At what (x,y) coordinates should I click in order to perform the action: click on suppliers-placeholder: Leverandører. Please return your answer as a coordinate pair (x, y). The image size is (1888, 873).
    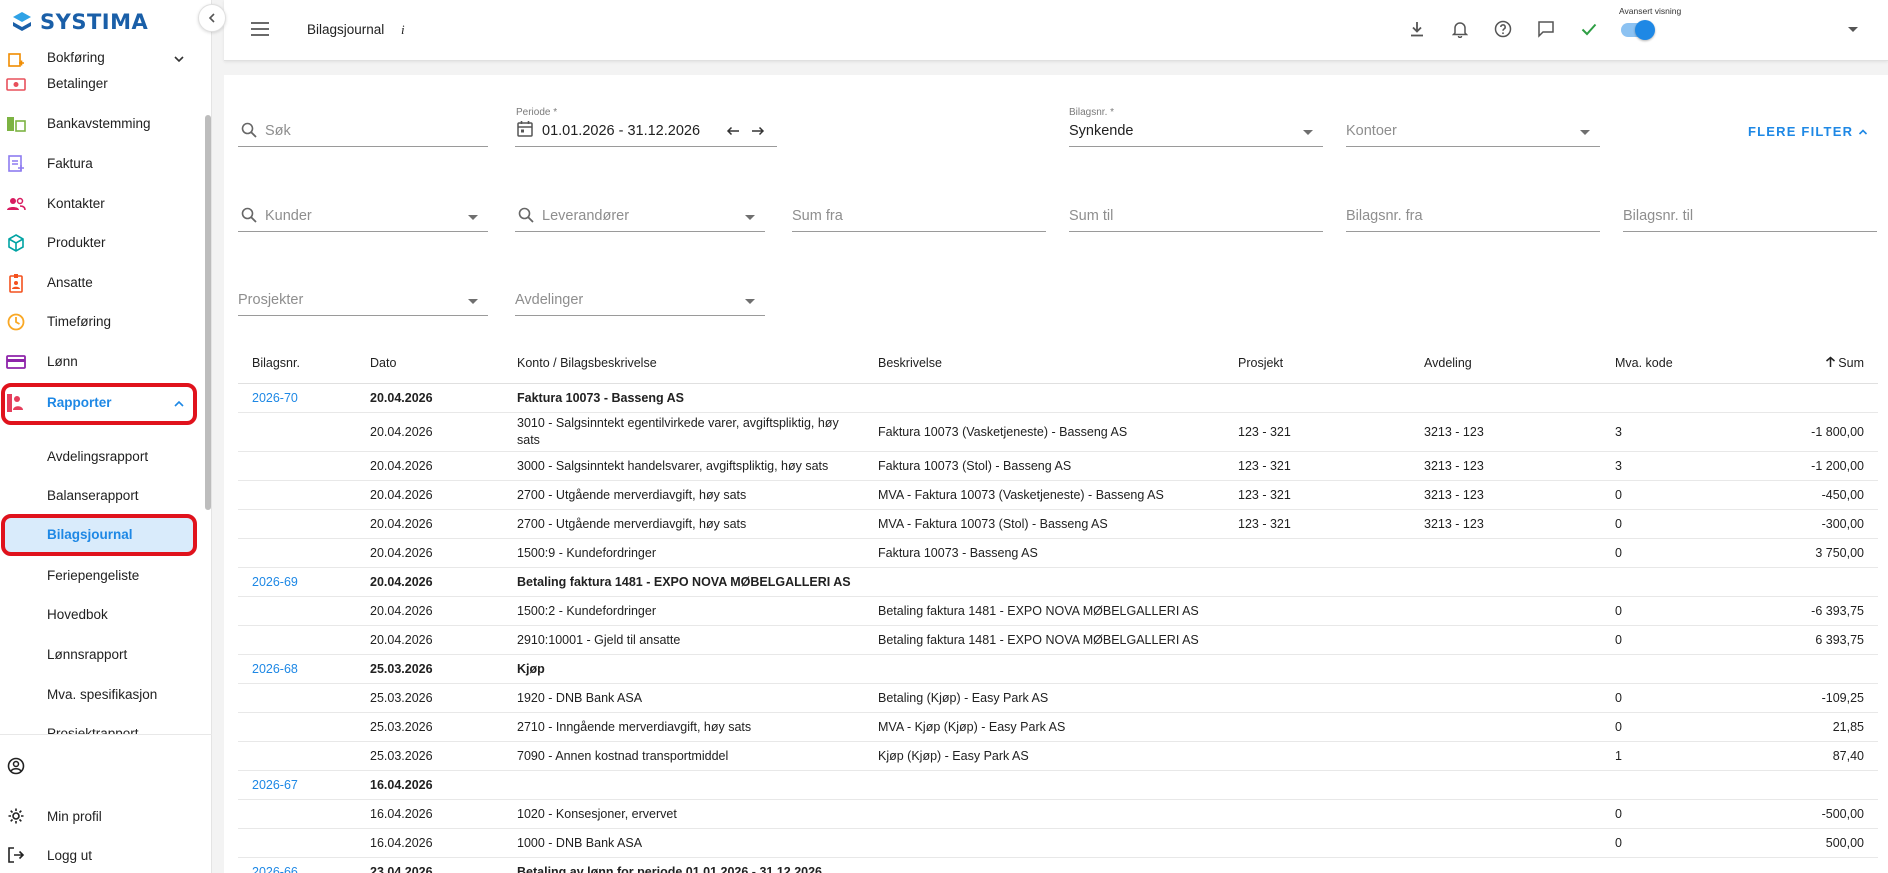
    Looking at the image, I should click on (586, 216).